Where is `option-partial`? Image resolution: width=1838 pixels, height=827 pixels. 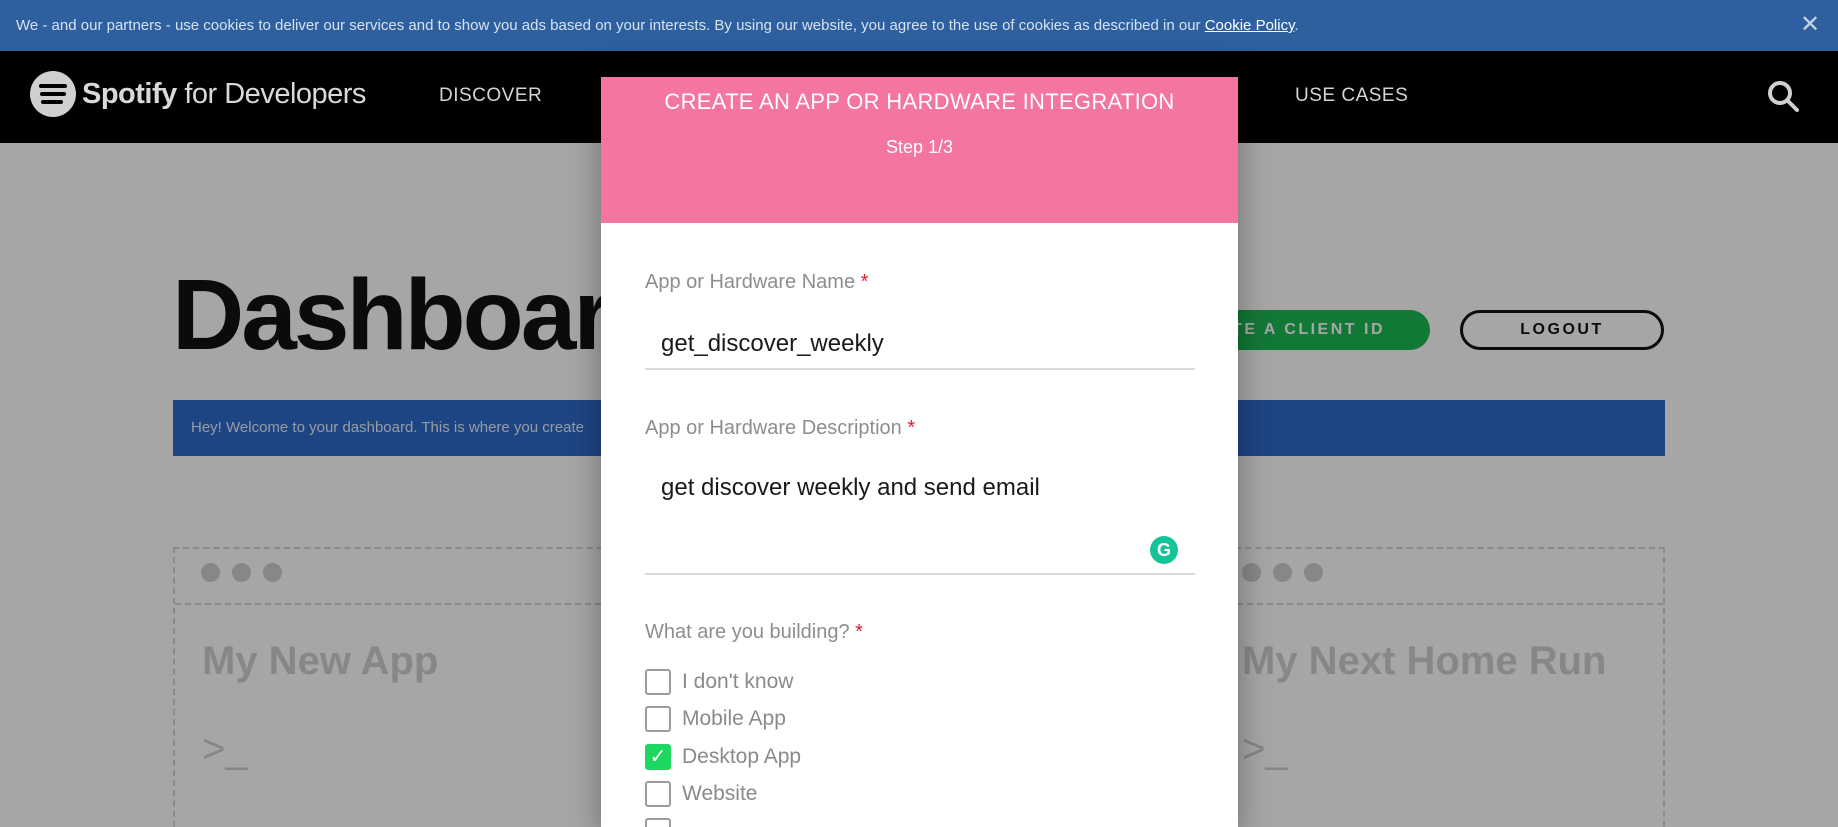 option-partial is located at coordinates (658, 822).